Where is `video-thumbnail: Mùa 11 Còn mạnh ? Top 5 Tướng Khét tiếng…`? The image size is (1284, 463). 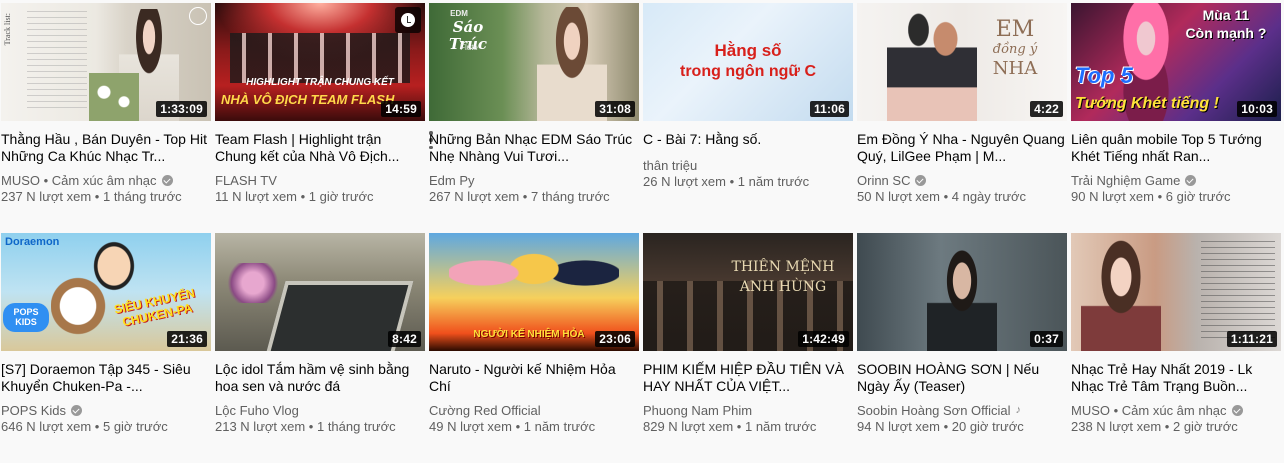 video-thumbnail: Mùa 11 Còn mạnh ? Top 5 Tướng Khét tiếng… is located at coordinates (1176, 62).